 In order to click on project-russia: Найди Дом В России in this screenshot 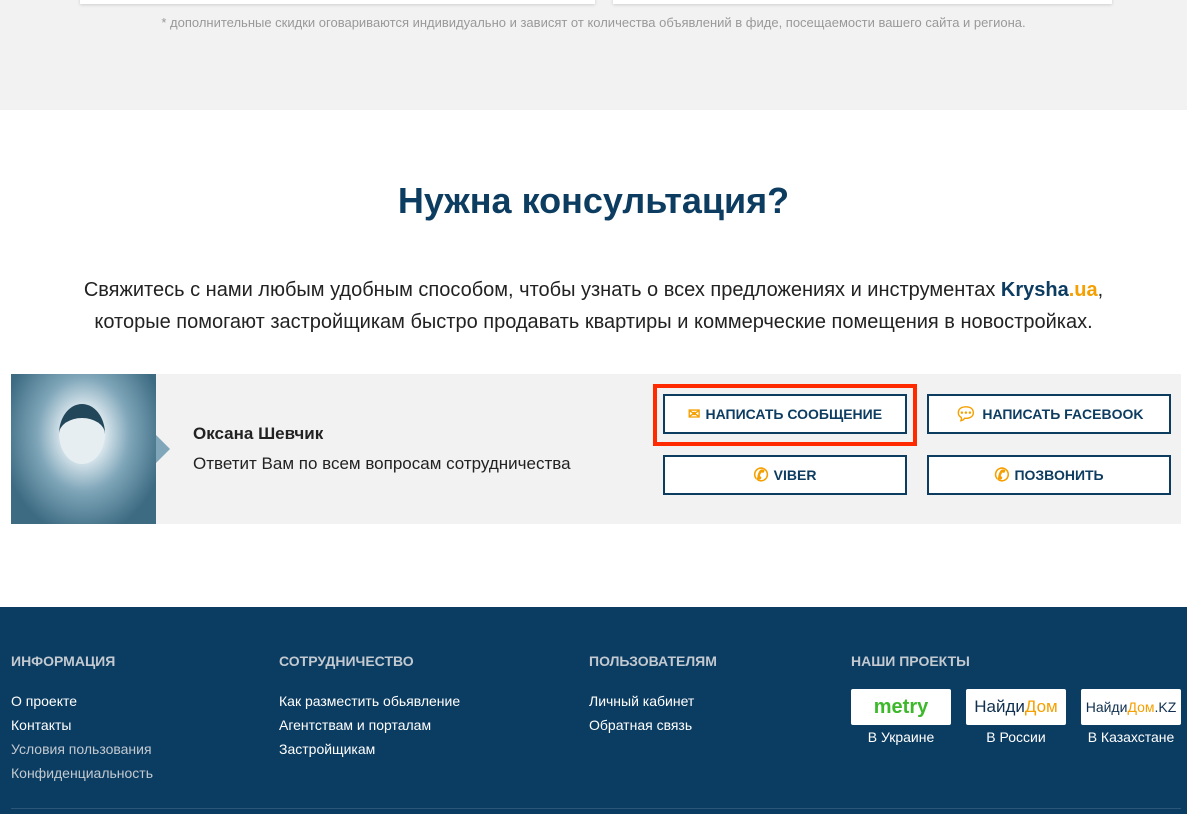, I will do `click(1016, 717)`.